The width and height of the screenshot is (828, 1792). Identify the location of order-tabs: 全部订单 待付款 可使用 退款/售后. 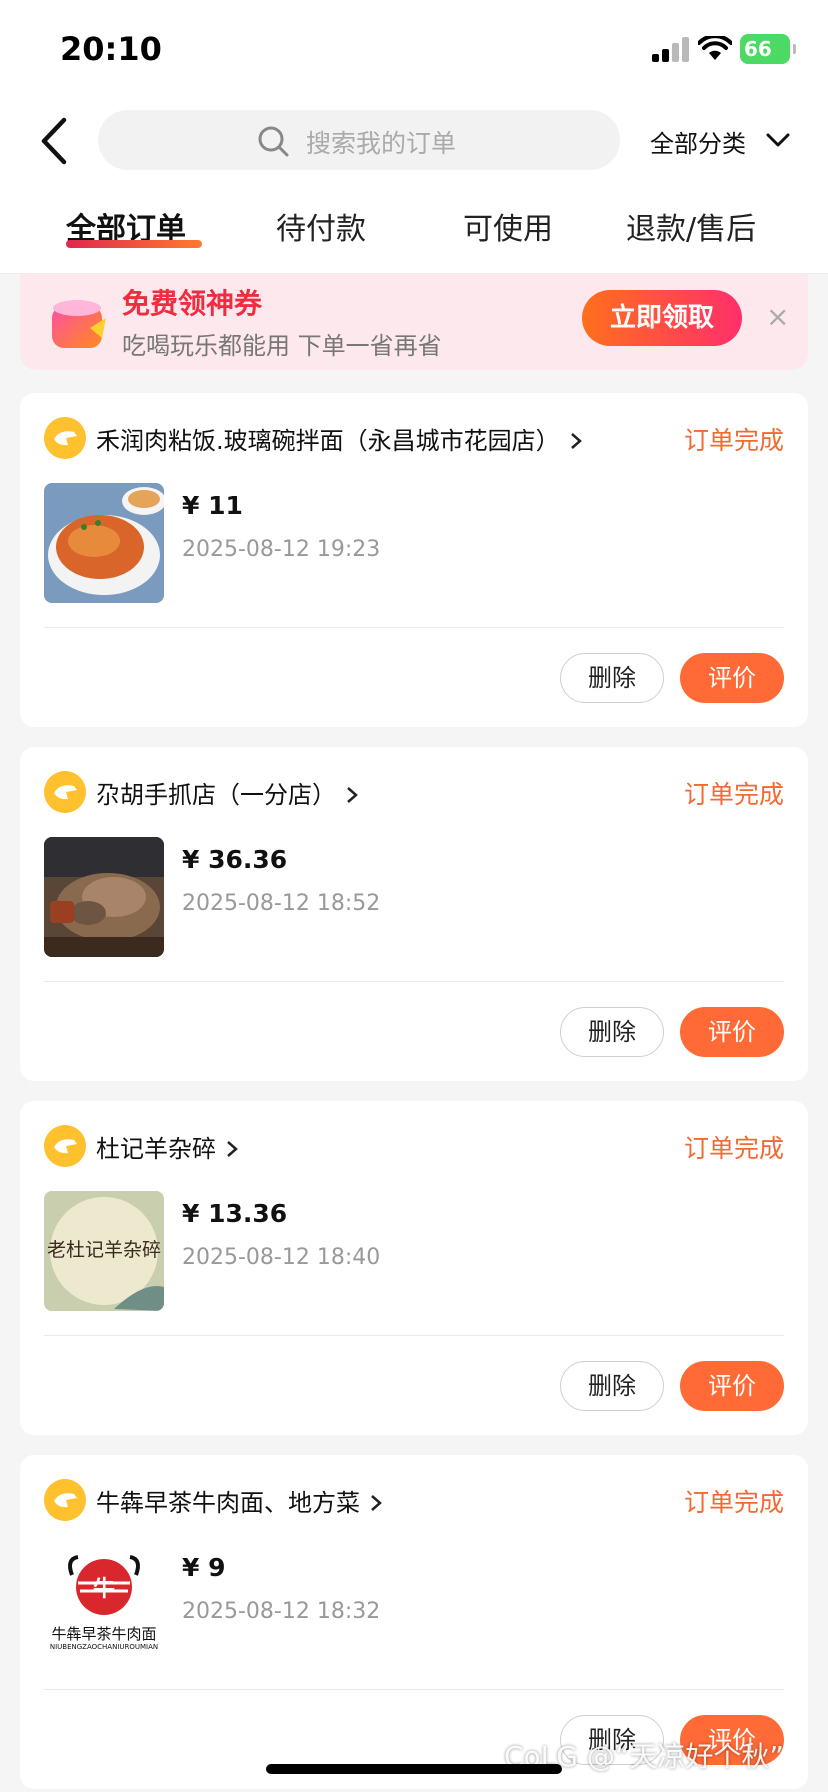
(414, 234).